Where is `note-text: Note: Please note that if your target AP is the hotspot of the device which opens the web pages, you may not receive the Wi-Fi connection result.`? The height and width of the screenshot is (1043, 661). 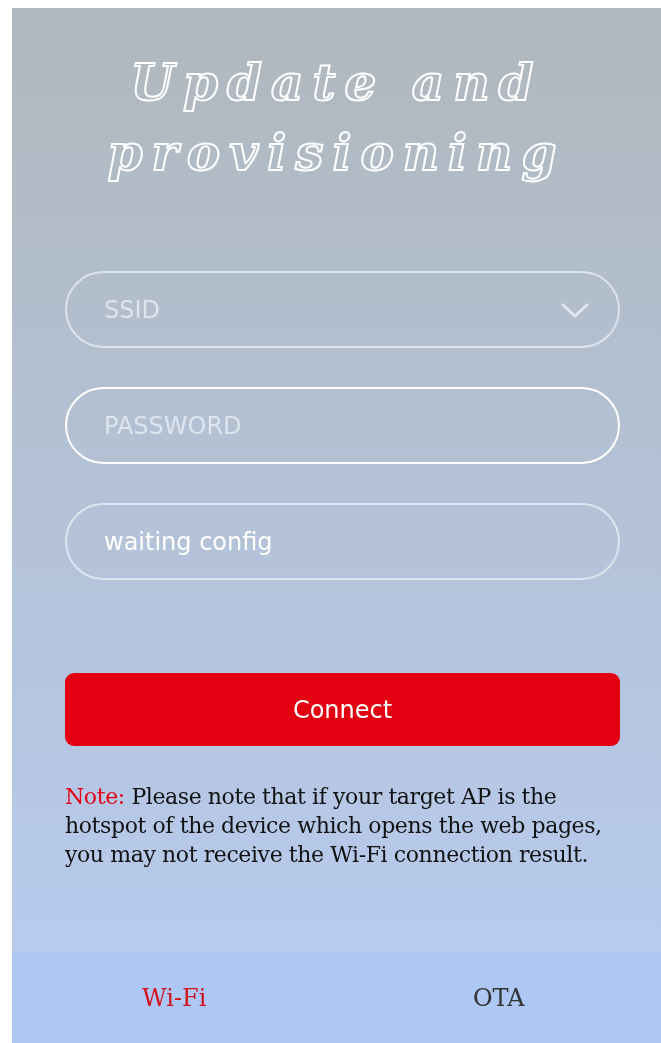 note-text: Note: Please note that if your target AP is the hotspot of the device which opens the web pages, you may not receive the Wi-Fi connection result. is located at coordinates (334, 826).